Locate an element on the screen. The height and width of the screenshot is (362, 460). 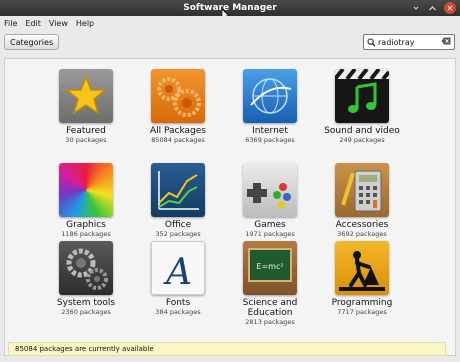
category-internet: Internet 6369 packages is located at coordinates (270, 106).